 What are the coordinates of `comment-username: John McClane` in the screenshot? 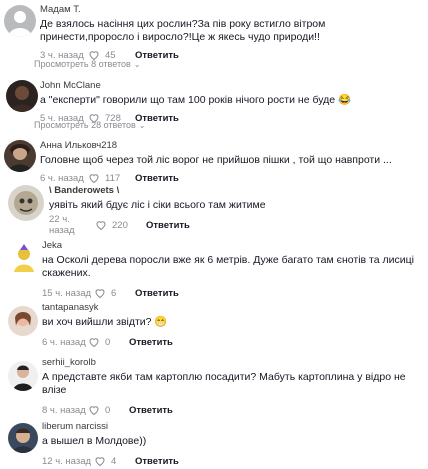 It's located at (231, 86).